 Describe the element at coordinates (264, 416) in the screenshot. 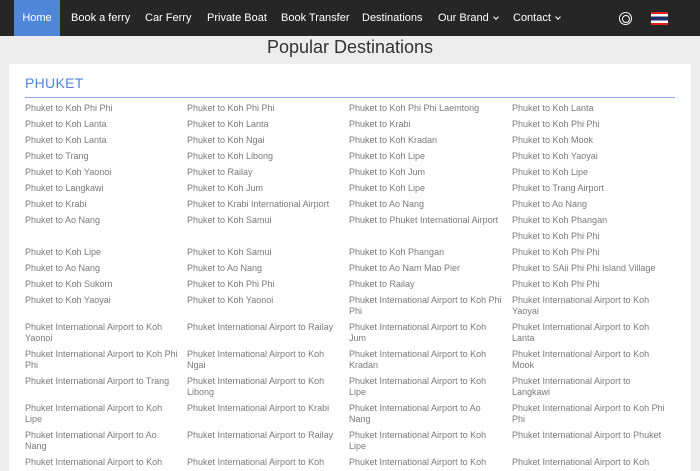

I see `route-link: Phuket International Airport to Krabi` at that location.